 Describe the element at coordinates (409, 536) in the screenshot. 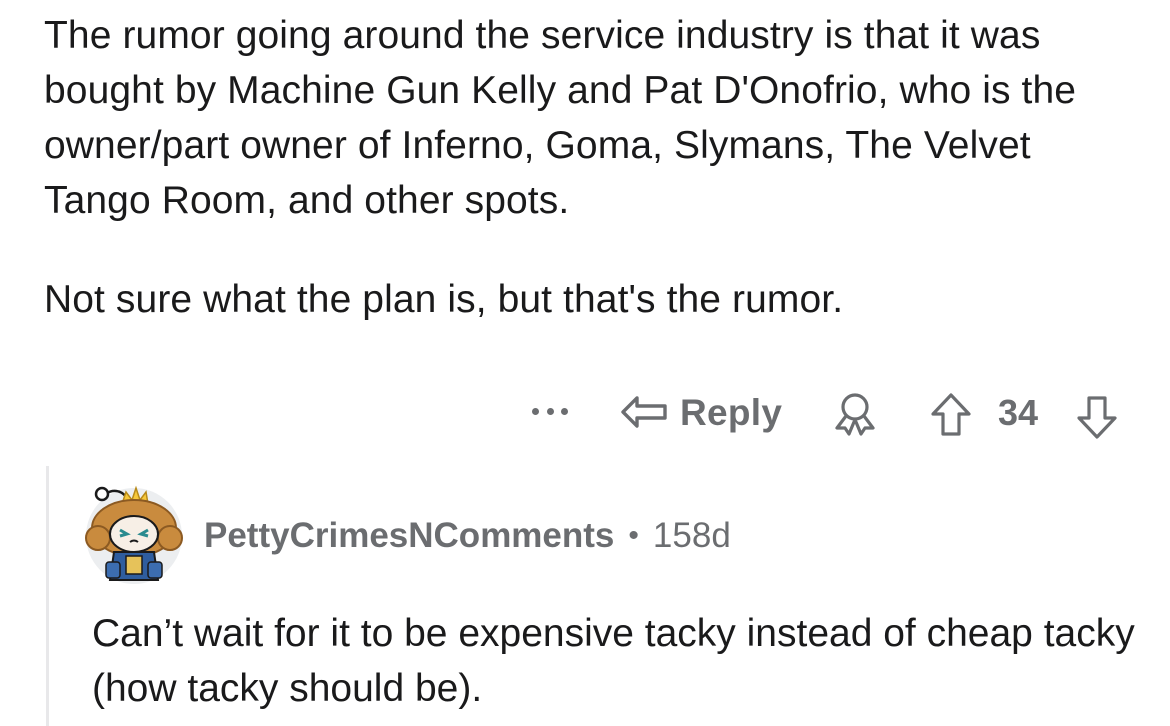

I see `reply-username: PettyCrimesNComments` at that location.